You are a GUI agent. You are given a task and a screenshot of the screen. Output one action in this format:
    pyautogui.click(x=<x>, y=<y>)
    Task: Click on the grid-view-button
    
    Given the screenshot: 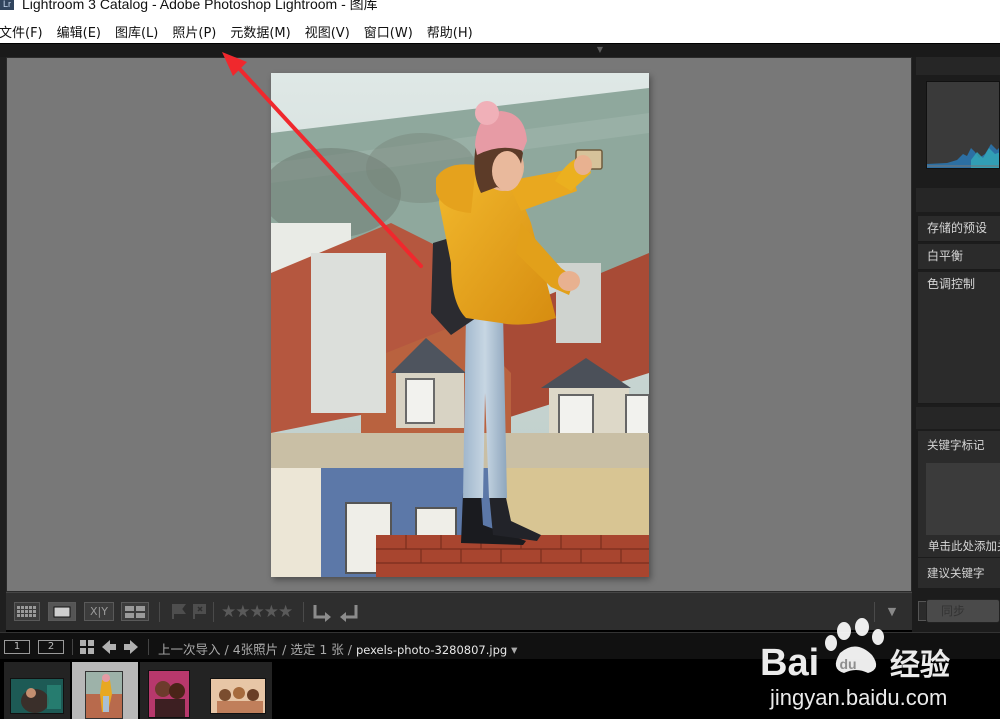 What is the action you would take?
    pyautogui.click(x=27, y=611)
    